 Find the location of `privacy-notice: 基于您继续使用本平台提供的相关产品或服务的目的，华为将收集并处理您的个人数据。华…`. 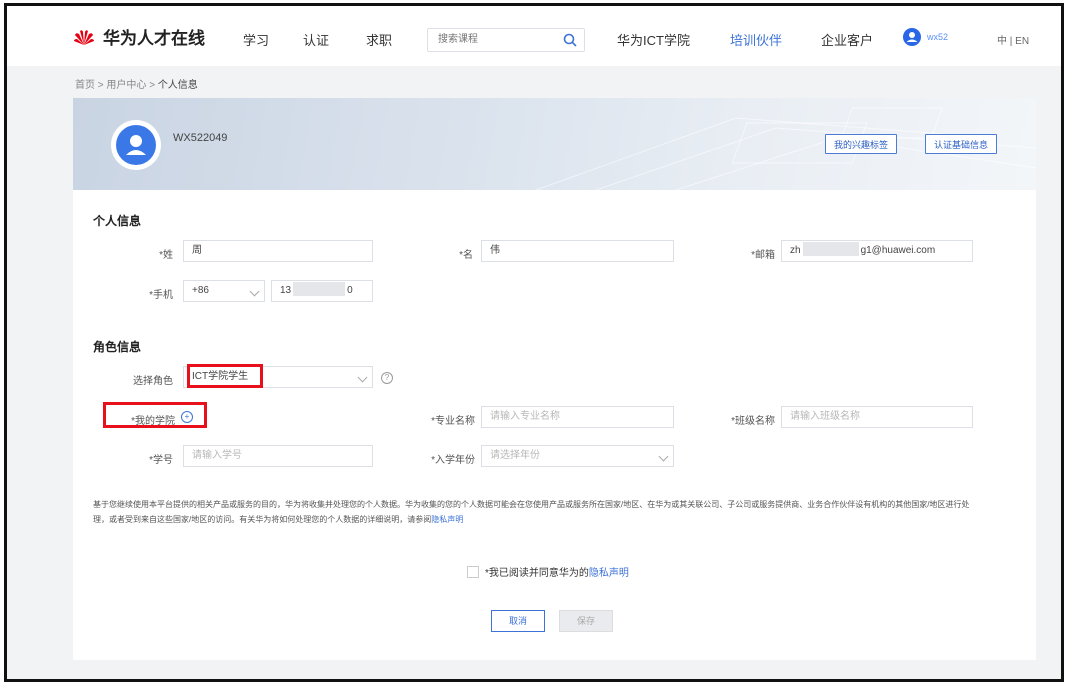

privacy-notice: 基于您继续使用本平台提供的相关产品或服务的目的，华为将收集并处理您的个人数据。华… is located at coordinates (533, 512).